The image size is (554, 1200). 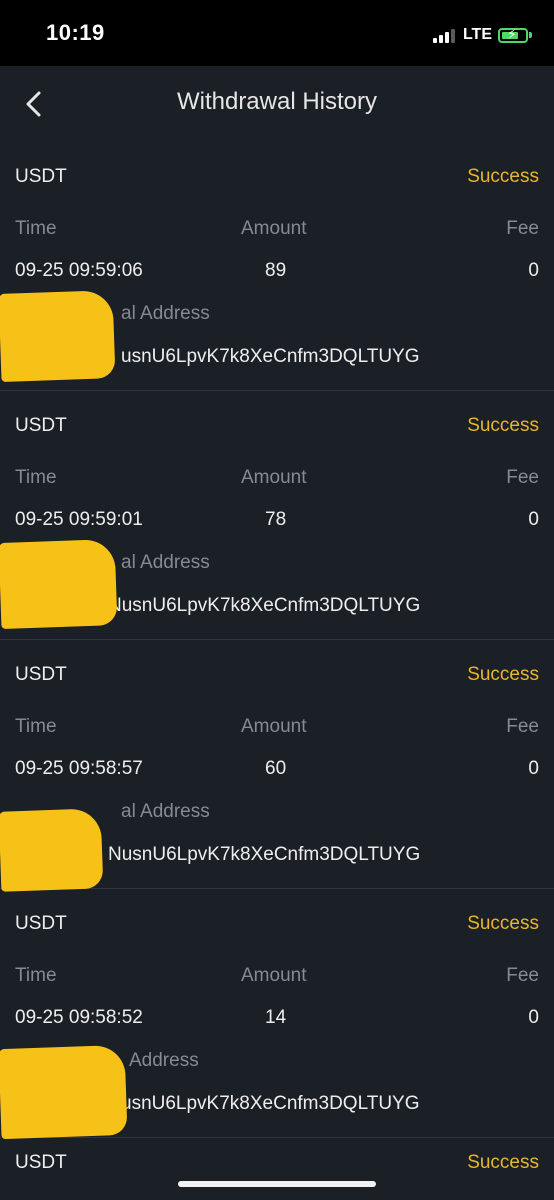 What do you see at coordinates (79, 519) in the screenshot?
I see `record-time: 09-25 09:59:01` at bounding box center [79, 519].